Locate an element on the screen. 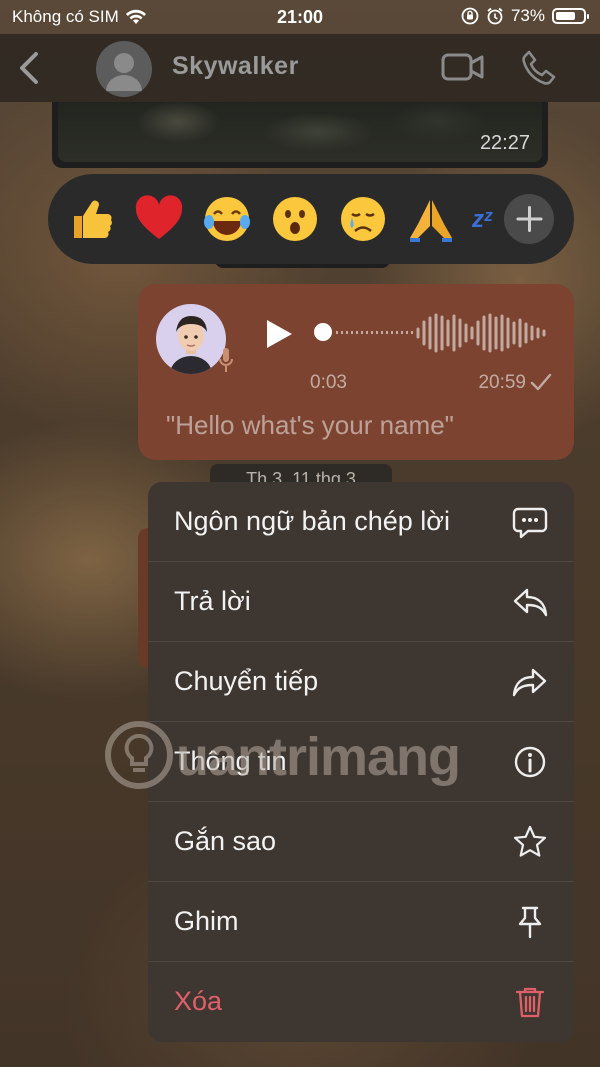  chat-header: Skywalker is located at coordinates (300, 68).